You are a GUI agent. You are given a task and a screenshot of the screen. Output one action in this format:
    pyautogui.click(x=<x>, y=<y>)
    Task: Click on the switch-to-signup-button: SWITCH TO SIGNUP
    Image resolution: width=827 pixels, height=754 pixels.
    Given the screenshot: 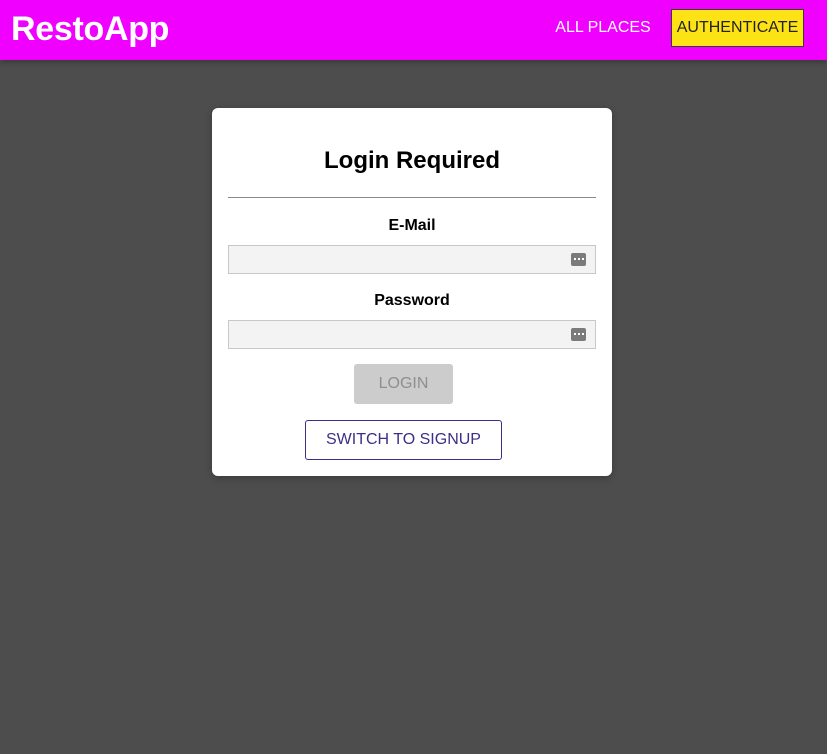 What is the action you would take?
    pyautogui.click(x=403, y=440)
    